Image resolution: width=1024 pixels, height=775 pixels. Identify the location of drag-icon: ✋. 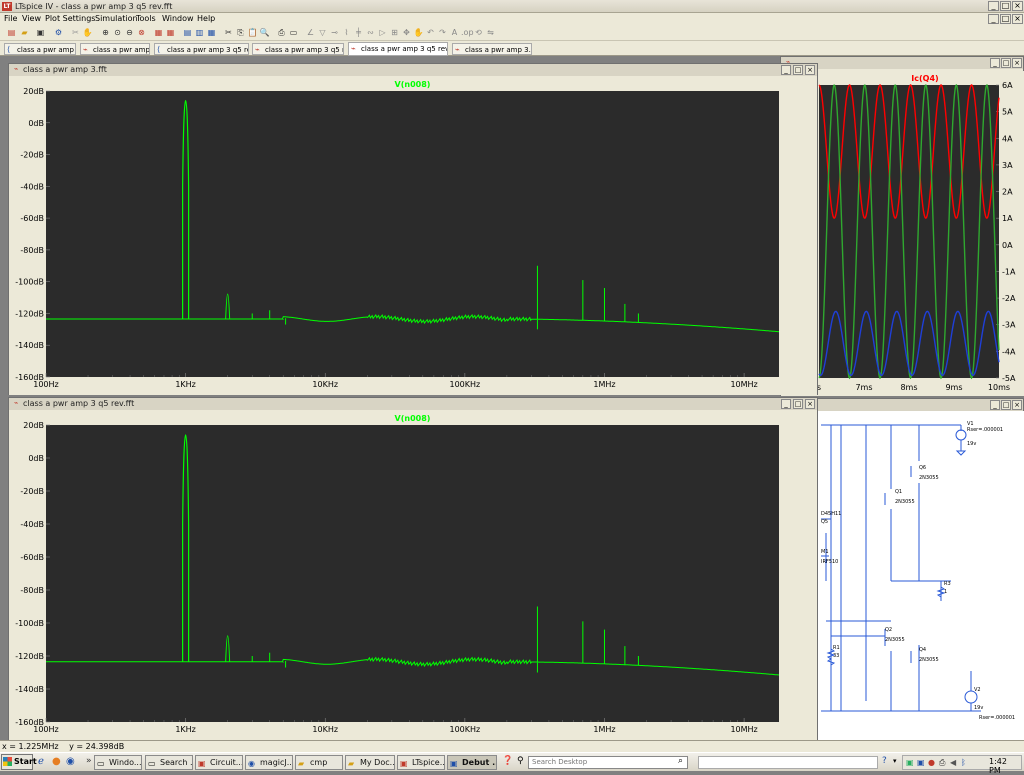
(418, 32).